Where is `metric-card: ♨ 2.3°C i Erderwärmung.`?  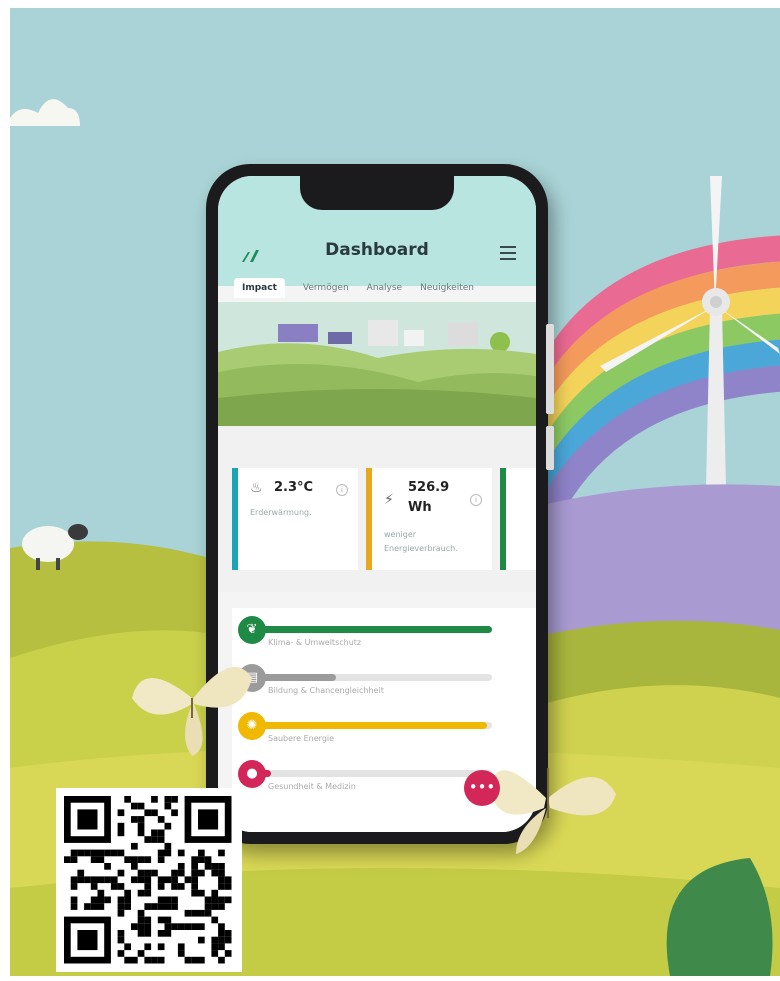
metric-card: ♨ 2.3°C i Erderwärmung. is located at coordinates (295, 519).